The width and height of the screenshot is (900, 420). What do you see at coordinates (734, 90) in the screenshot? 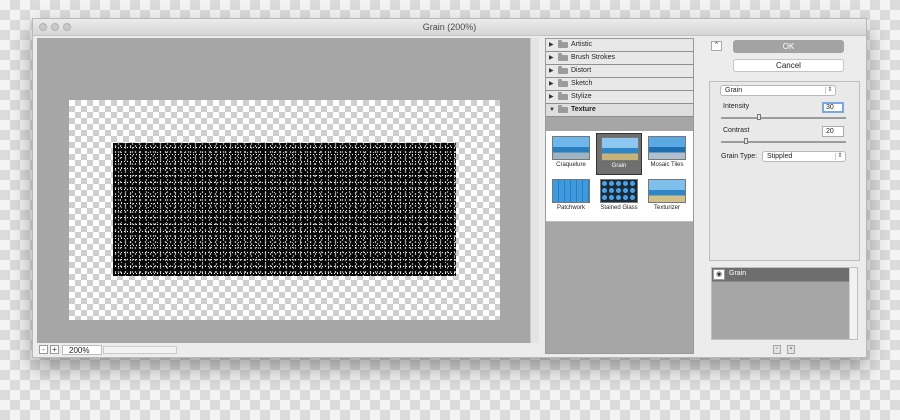
I see `filter-select-value: Grain` at bounding box center [734, 90].